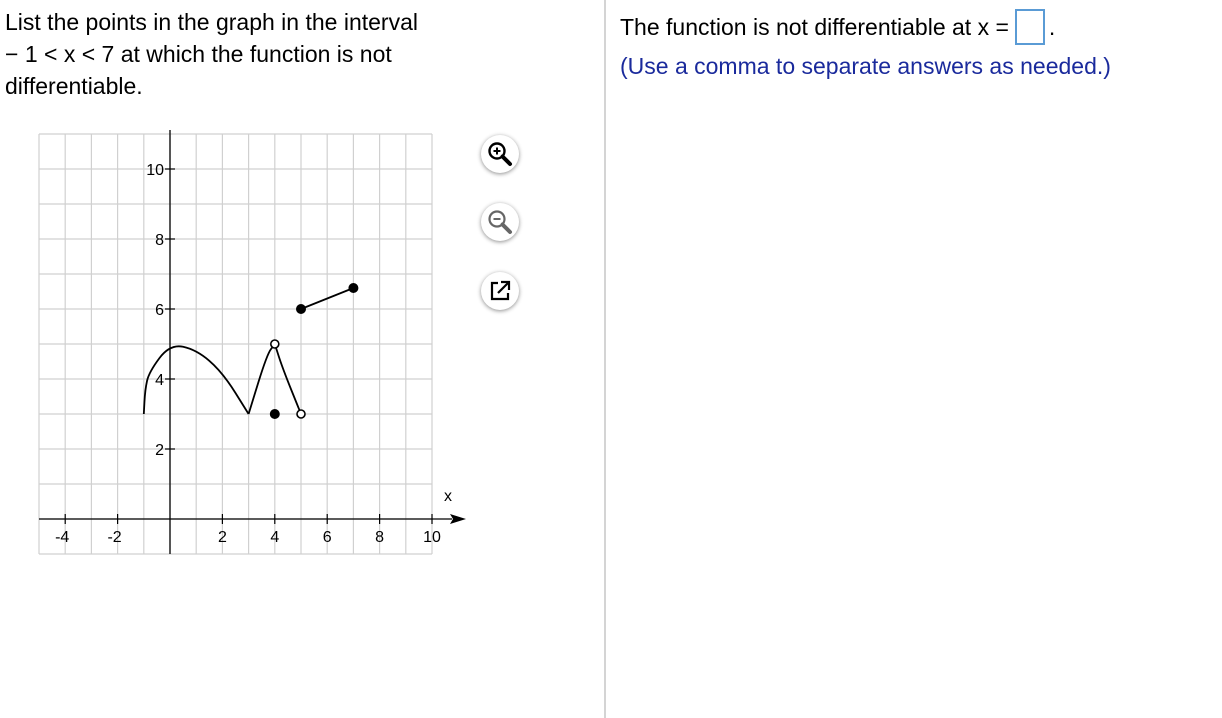 Image resolution: width=1222 pixels, height=718 pixels. I want to click on zoom-out-button, so click(500, 222).